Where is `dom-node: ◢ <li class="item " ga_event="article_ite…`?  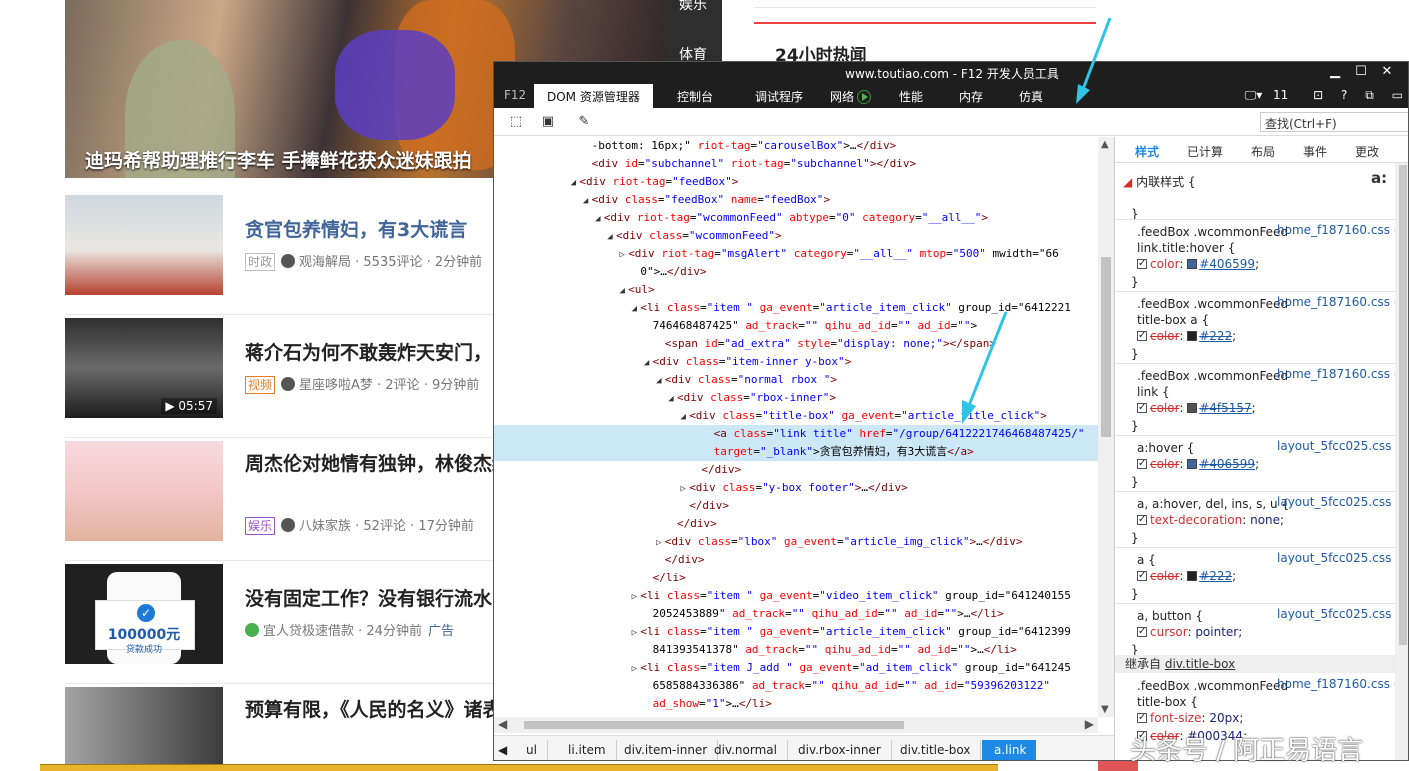
dom-node: ◢ <li class="item " ga_event="article_ite… is located at coordinates (796, 308).